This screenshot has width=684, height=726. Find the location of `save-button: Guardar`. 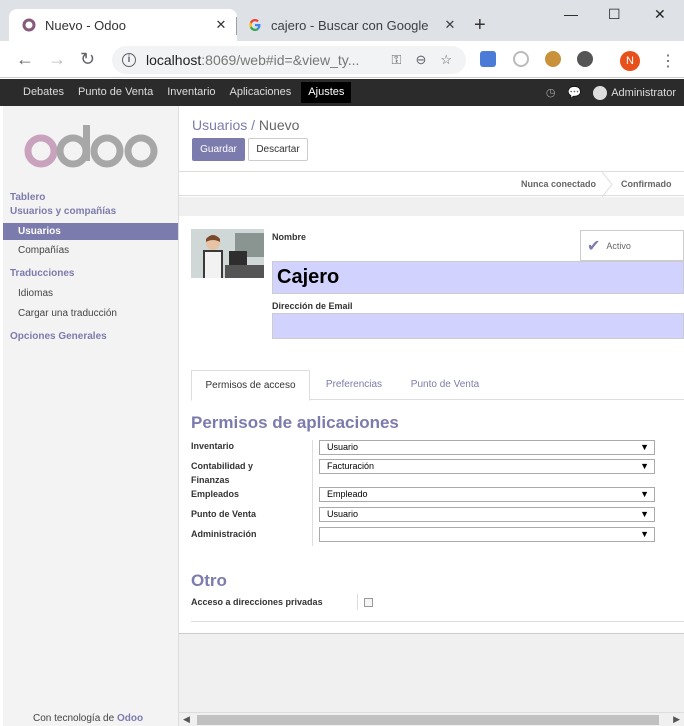

save-button: Guardar is located at coordinates (218, 149).